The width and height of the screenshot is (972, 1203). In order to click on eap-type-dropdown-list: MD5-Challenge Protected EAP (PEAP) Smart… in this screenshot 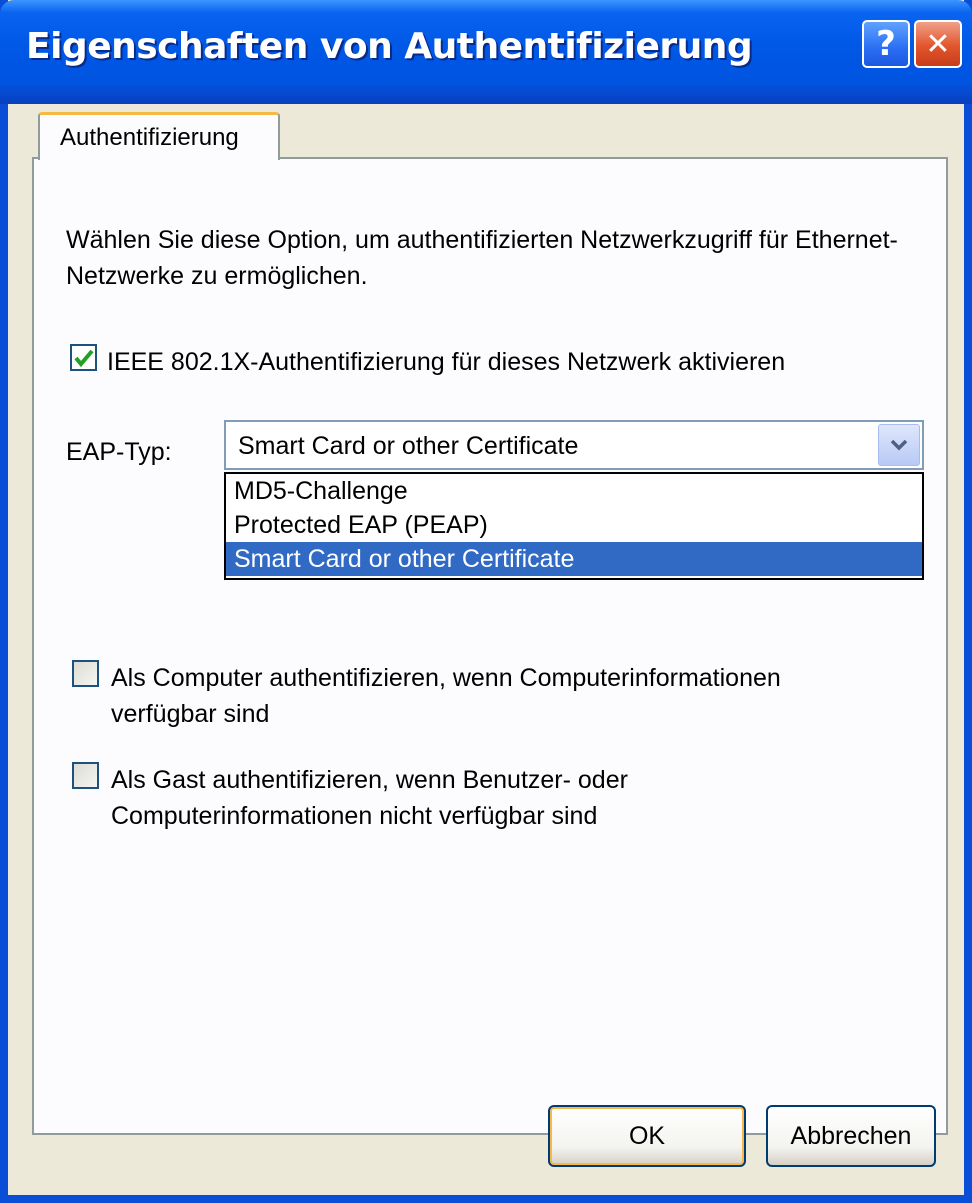, I will do `click(574, 526)`.